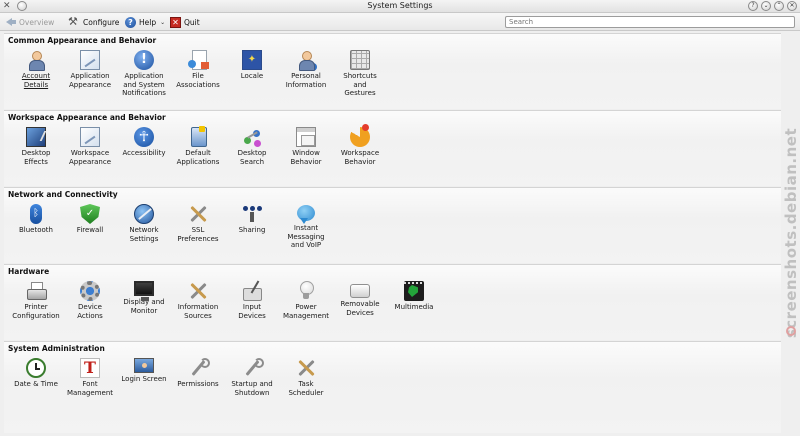 This screenshot has width=800, height=436. I want to click on search-input, so click(650, 22).